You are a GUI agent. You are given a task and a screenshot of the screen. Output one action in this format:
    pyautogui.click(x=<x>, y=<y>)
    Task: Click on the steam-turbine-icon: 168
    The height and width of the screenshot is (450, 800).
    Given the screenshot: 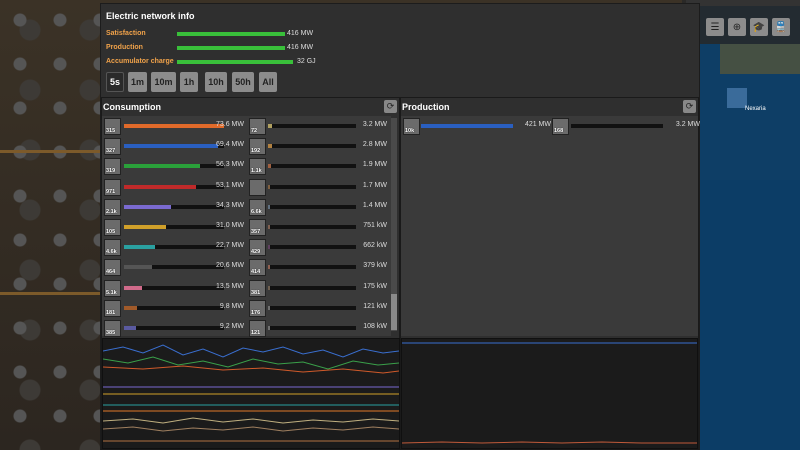 What is the action you would take?
    pyautogui.click(x=560, y=126)
    